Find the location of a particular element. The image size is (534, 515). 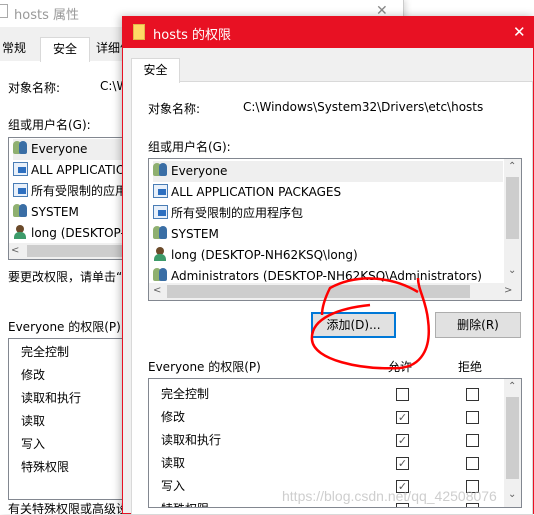

list-item: 所有受限制的应用程序包 is located at coordinates (228, 213).